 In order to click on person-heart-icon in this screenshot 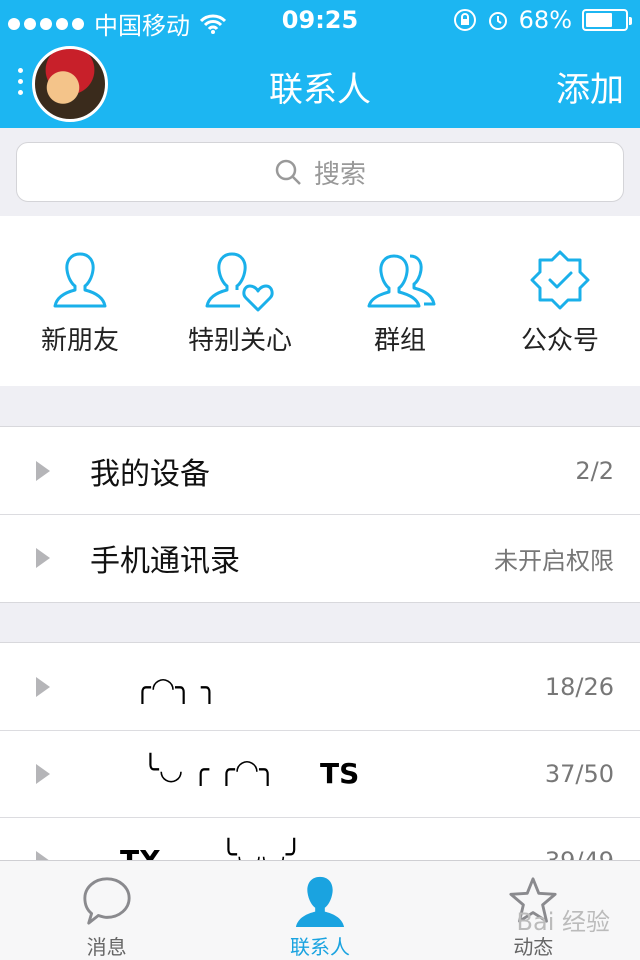, I will do `click(239, 282)`.